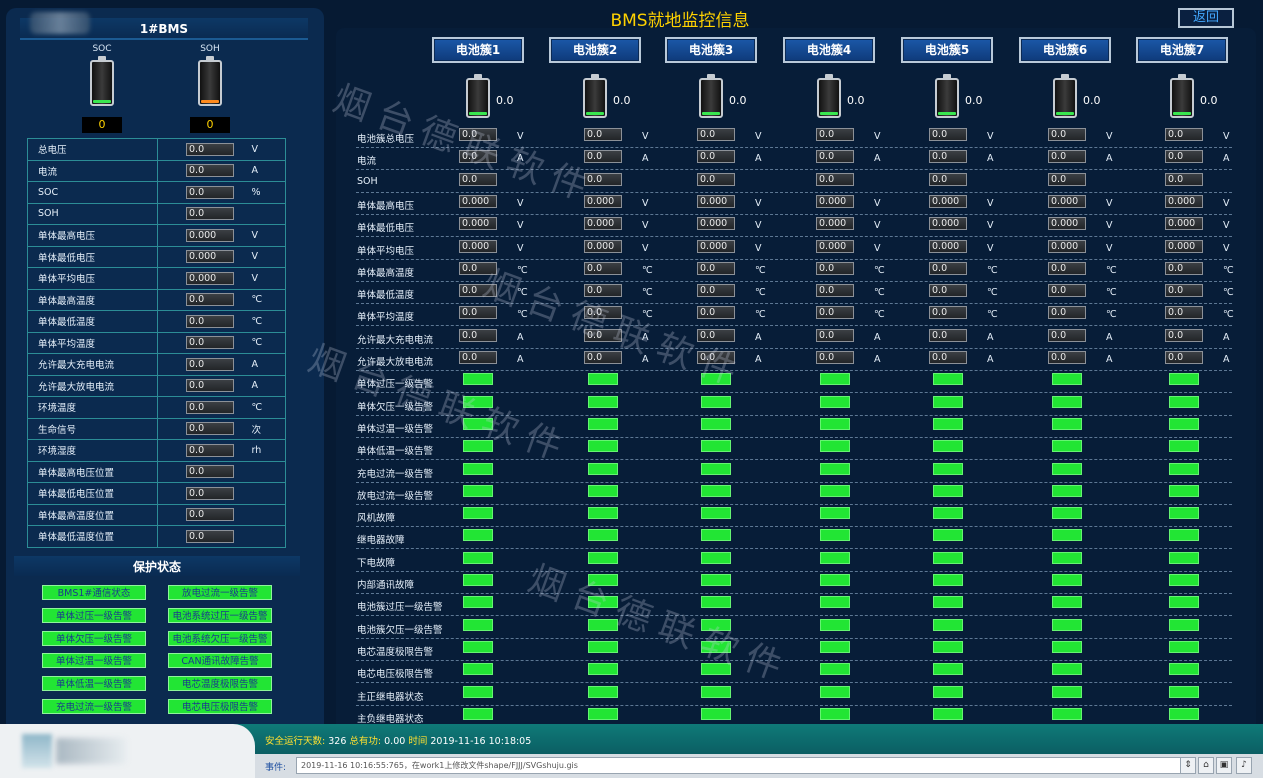 The height and width of the screenshot is (778, 1263). Describe the element at coordinates (220, 661) in the screenshot. I see `protect-status-item: CAN通讯故障告警` at that location.